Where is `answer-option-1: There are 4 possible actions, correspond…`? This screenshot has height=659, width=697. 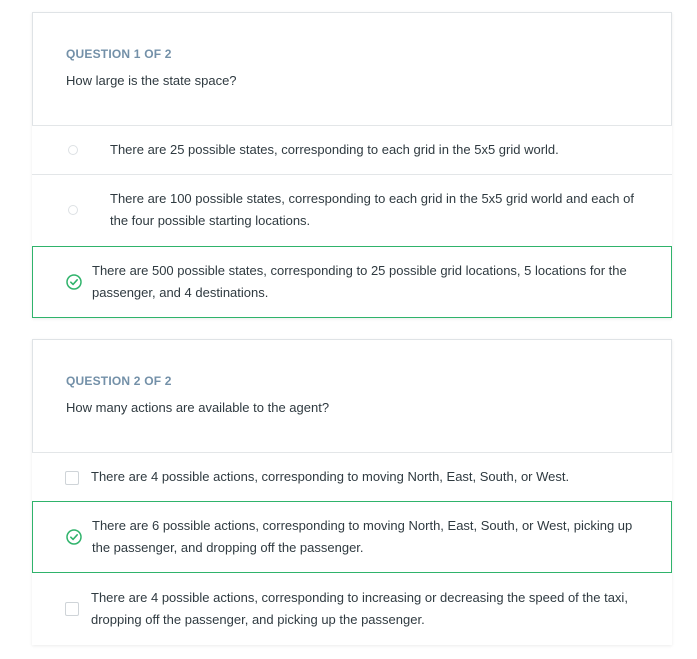
answer-option-1: There are 4 possible actions, correspond… is located at coordinates (352, 476).